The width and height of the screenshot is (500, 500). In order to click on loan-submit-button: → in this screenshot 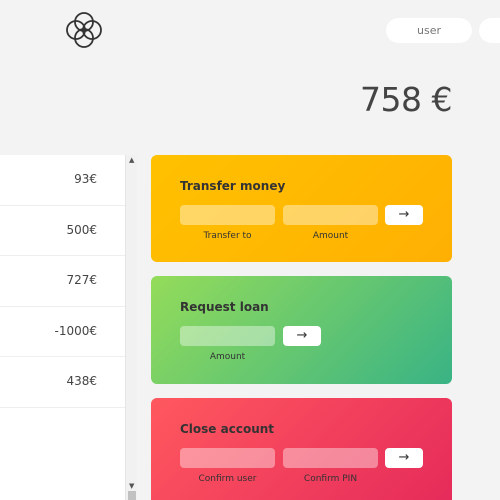, I will do `click(302, 336)`.